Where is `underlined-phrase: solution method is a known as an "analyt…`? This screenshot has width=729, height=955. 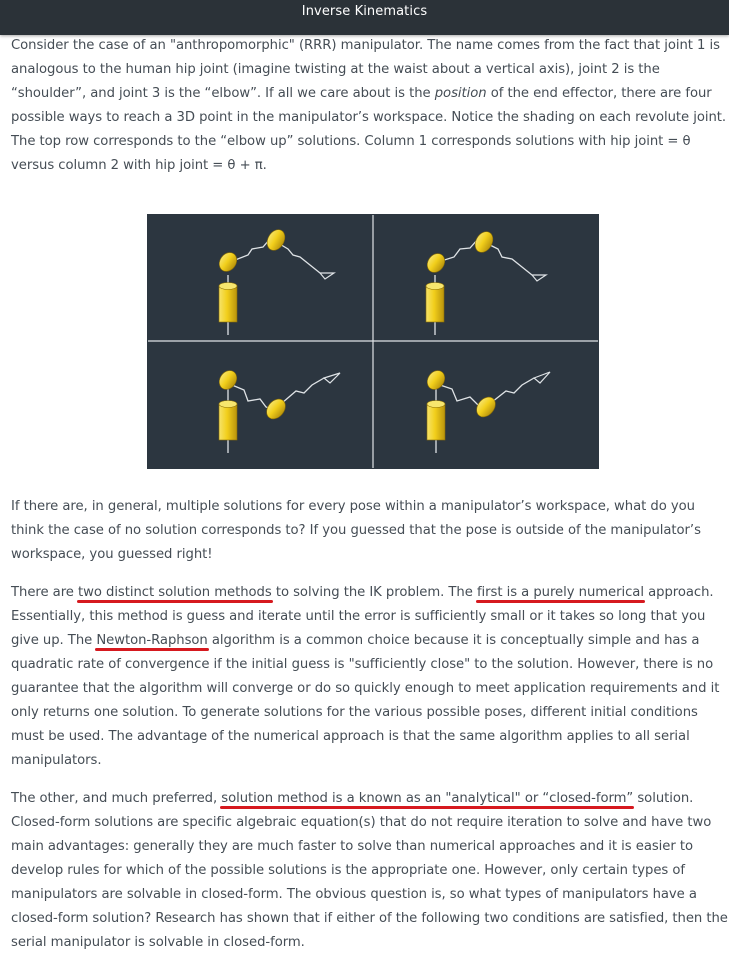 underlined-phrase: solution method is a known as an "analyt… is located at coordinates (427, 798).